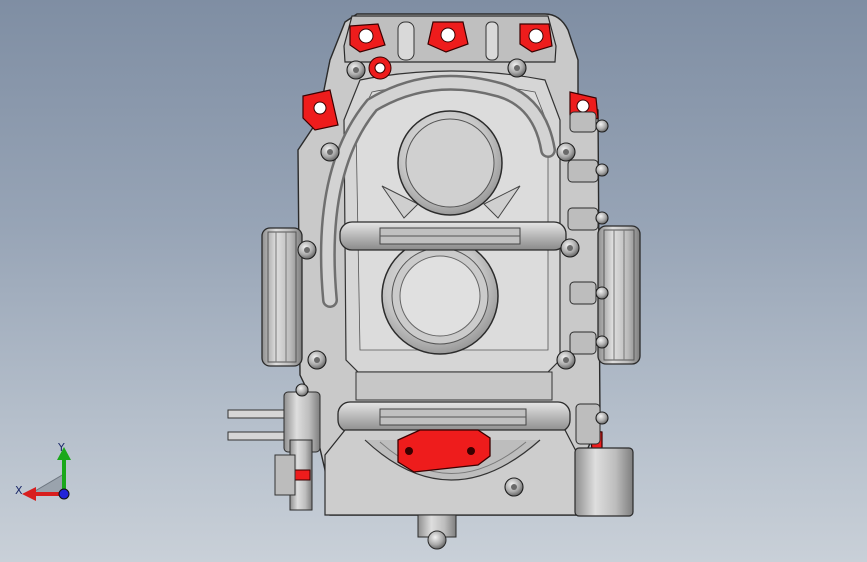 This screenshot has height=562, width=867. I want to click on shift-fork-bracket, so click(274, 451).